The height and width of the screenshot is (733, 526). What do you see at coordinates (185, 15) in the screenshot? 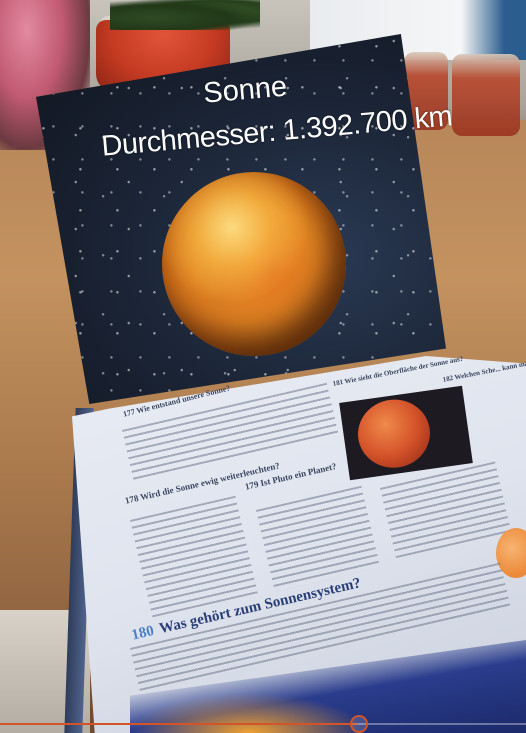
I see `plant-leaves` at bounding box center [185, 15].